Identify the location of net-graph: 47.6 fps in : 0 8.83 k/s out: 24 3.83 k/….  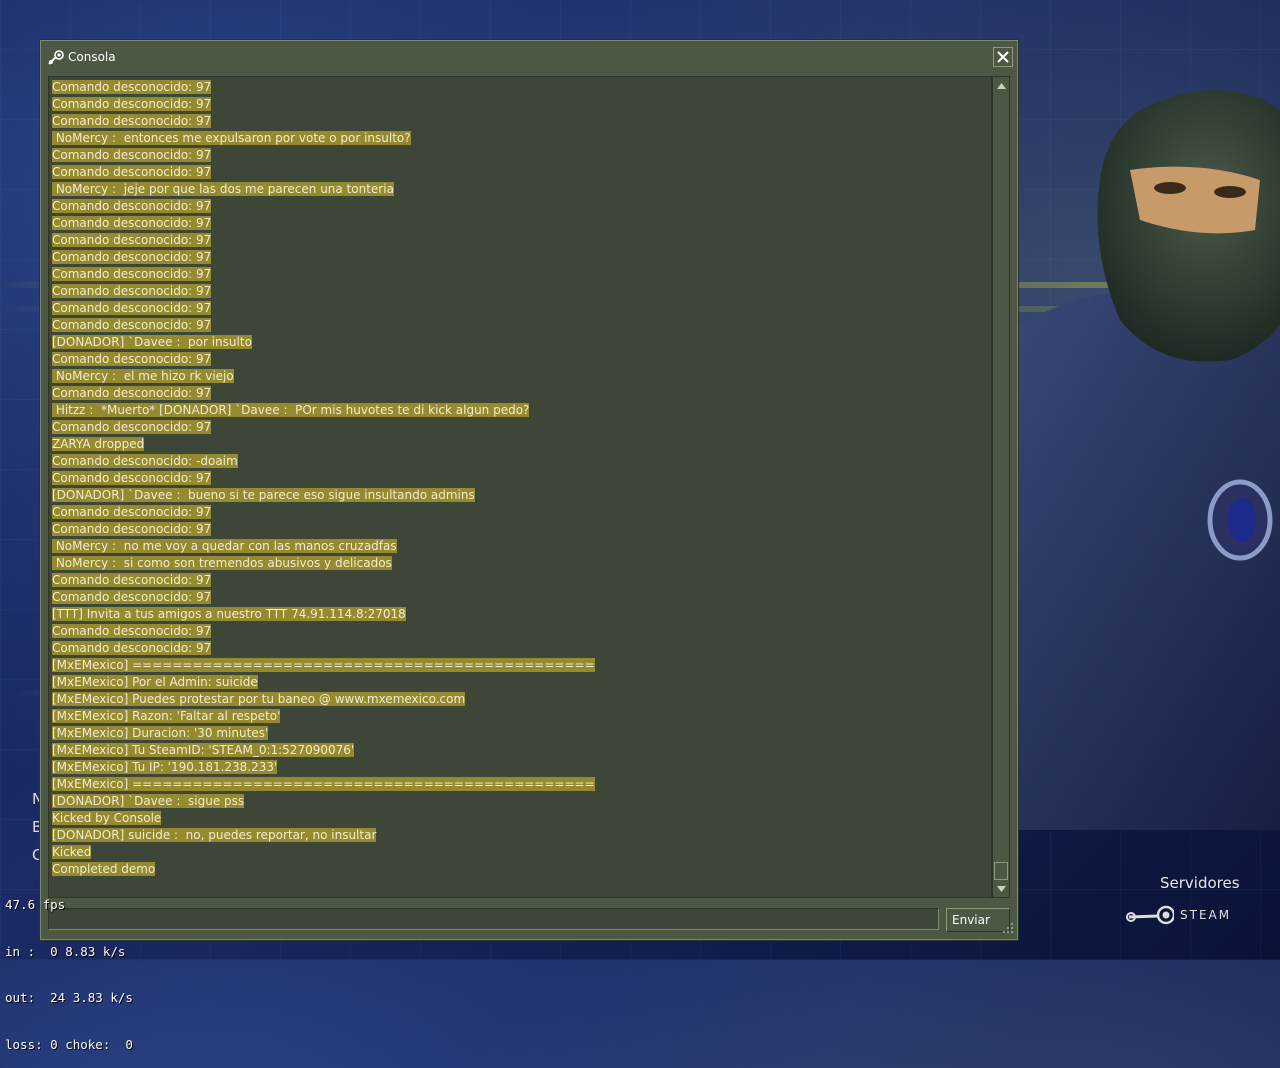
(69, 967).